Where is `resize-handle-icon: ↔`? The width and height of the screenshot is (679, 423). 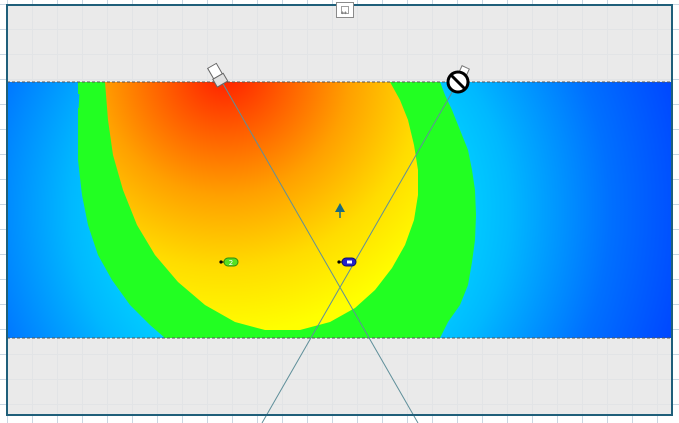
resize-handle-icon: ↔ is located at coordinates (345, 10).